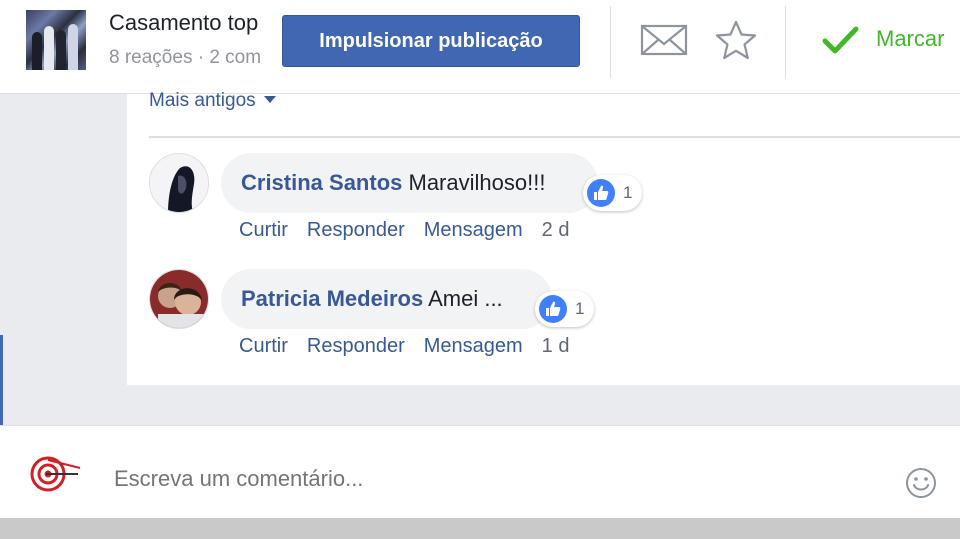 The image size is (960, 539). I want to click on message-button, so click(664, 40).